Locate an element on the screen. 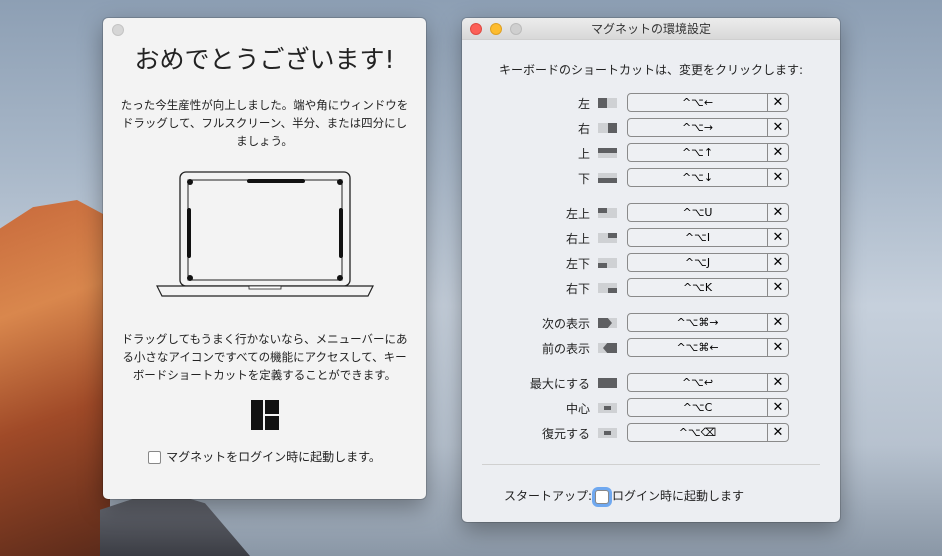 The image size is (942, 556). shortcut-row-next: 次の表示 ^⌥⌘→ ✕ is located at coordinates (651, 323).